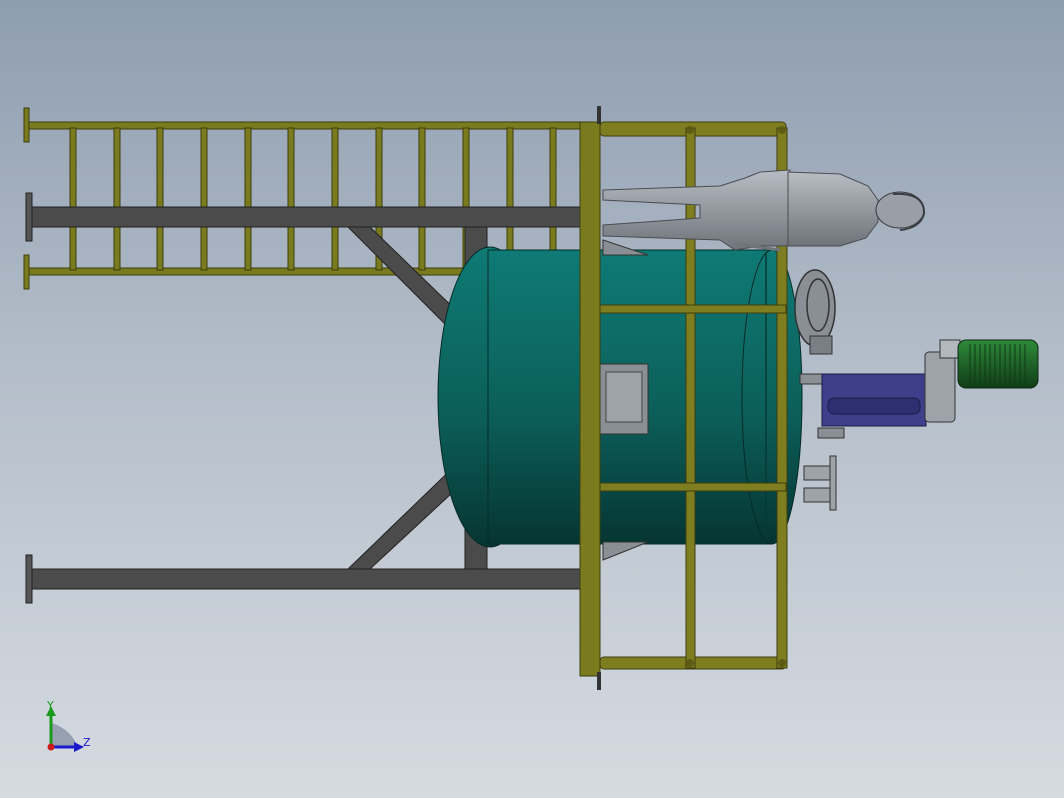 This screenshot has height=798, width=1064. What do you see at coordinates (624, 397) in the screenshot?
I see `tank-nameplate-inner` at bounding box center [624, 397].